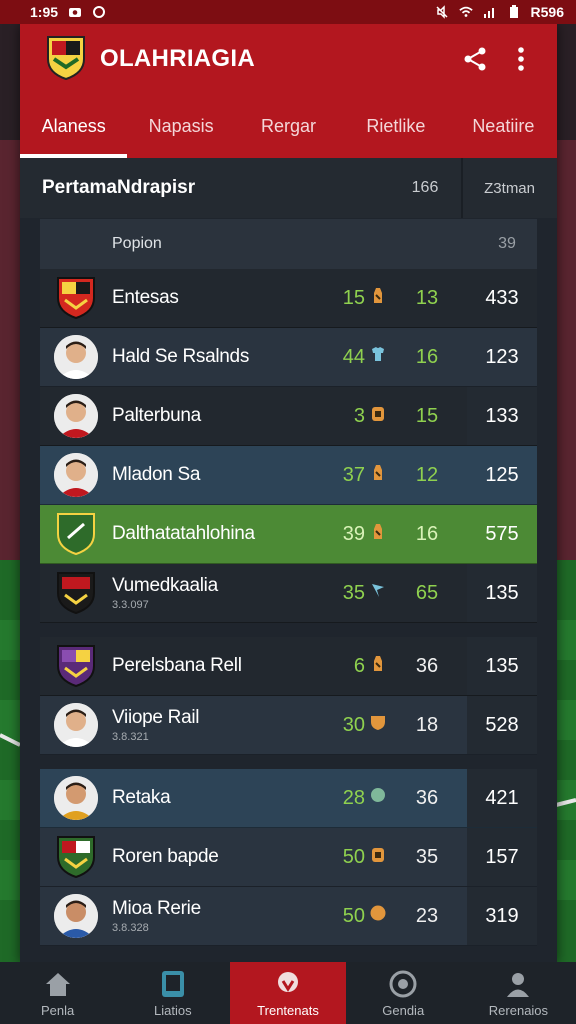 Image resolution: width=576 pixels, height=1024 pixels. Describe the element at coordinates (353, 297) in the screenshot. I see `points-value: 15` at that location.